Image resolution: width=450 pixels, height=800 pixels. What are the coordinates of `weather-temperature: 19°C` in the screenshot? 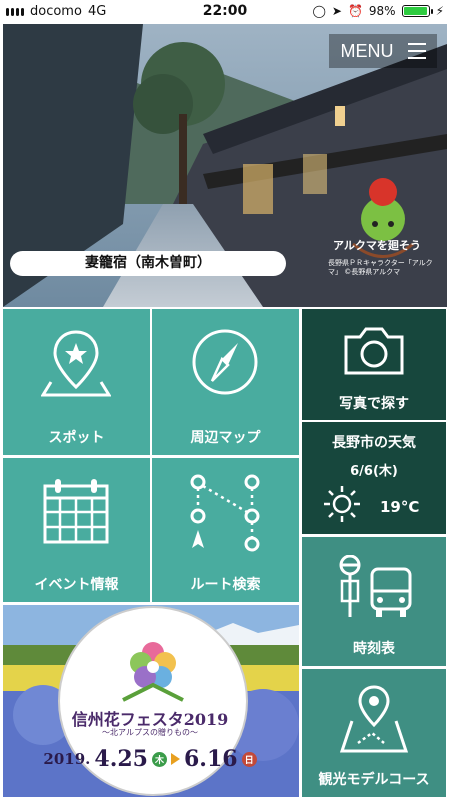 It's located at (400, 507).